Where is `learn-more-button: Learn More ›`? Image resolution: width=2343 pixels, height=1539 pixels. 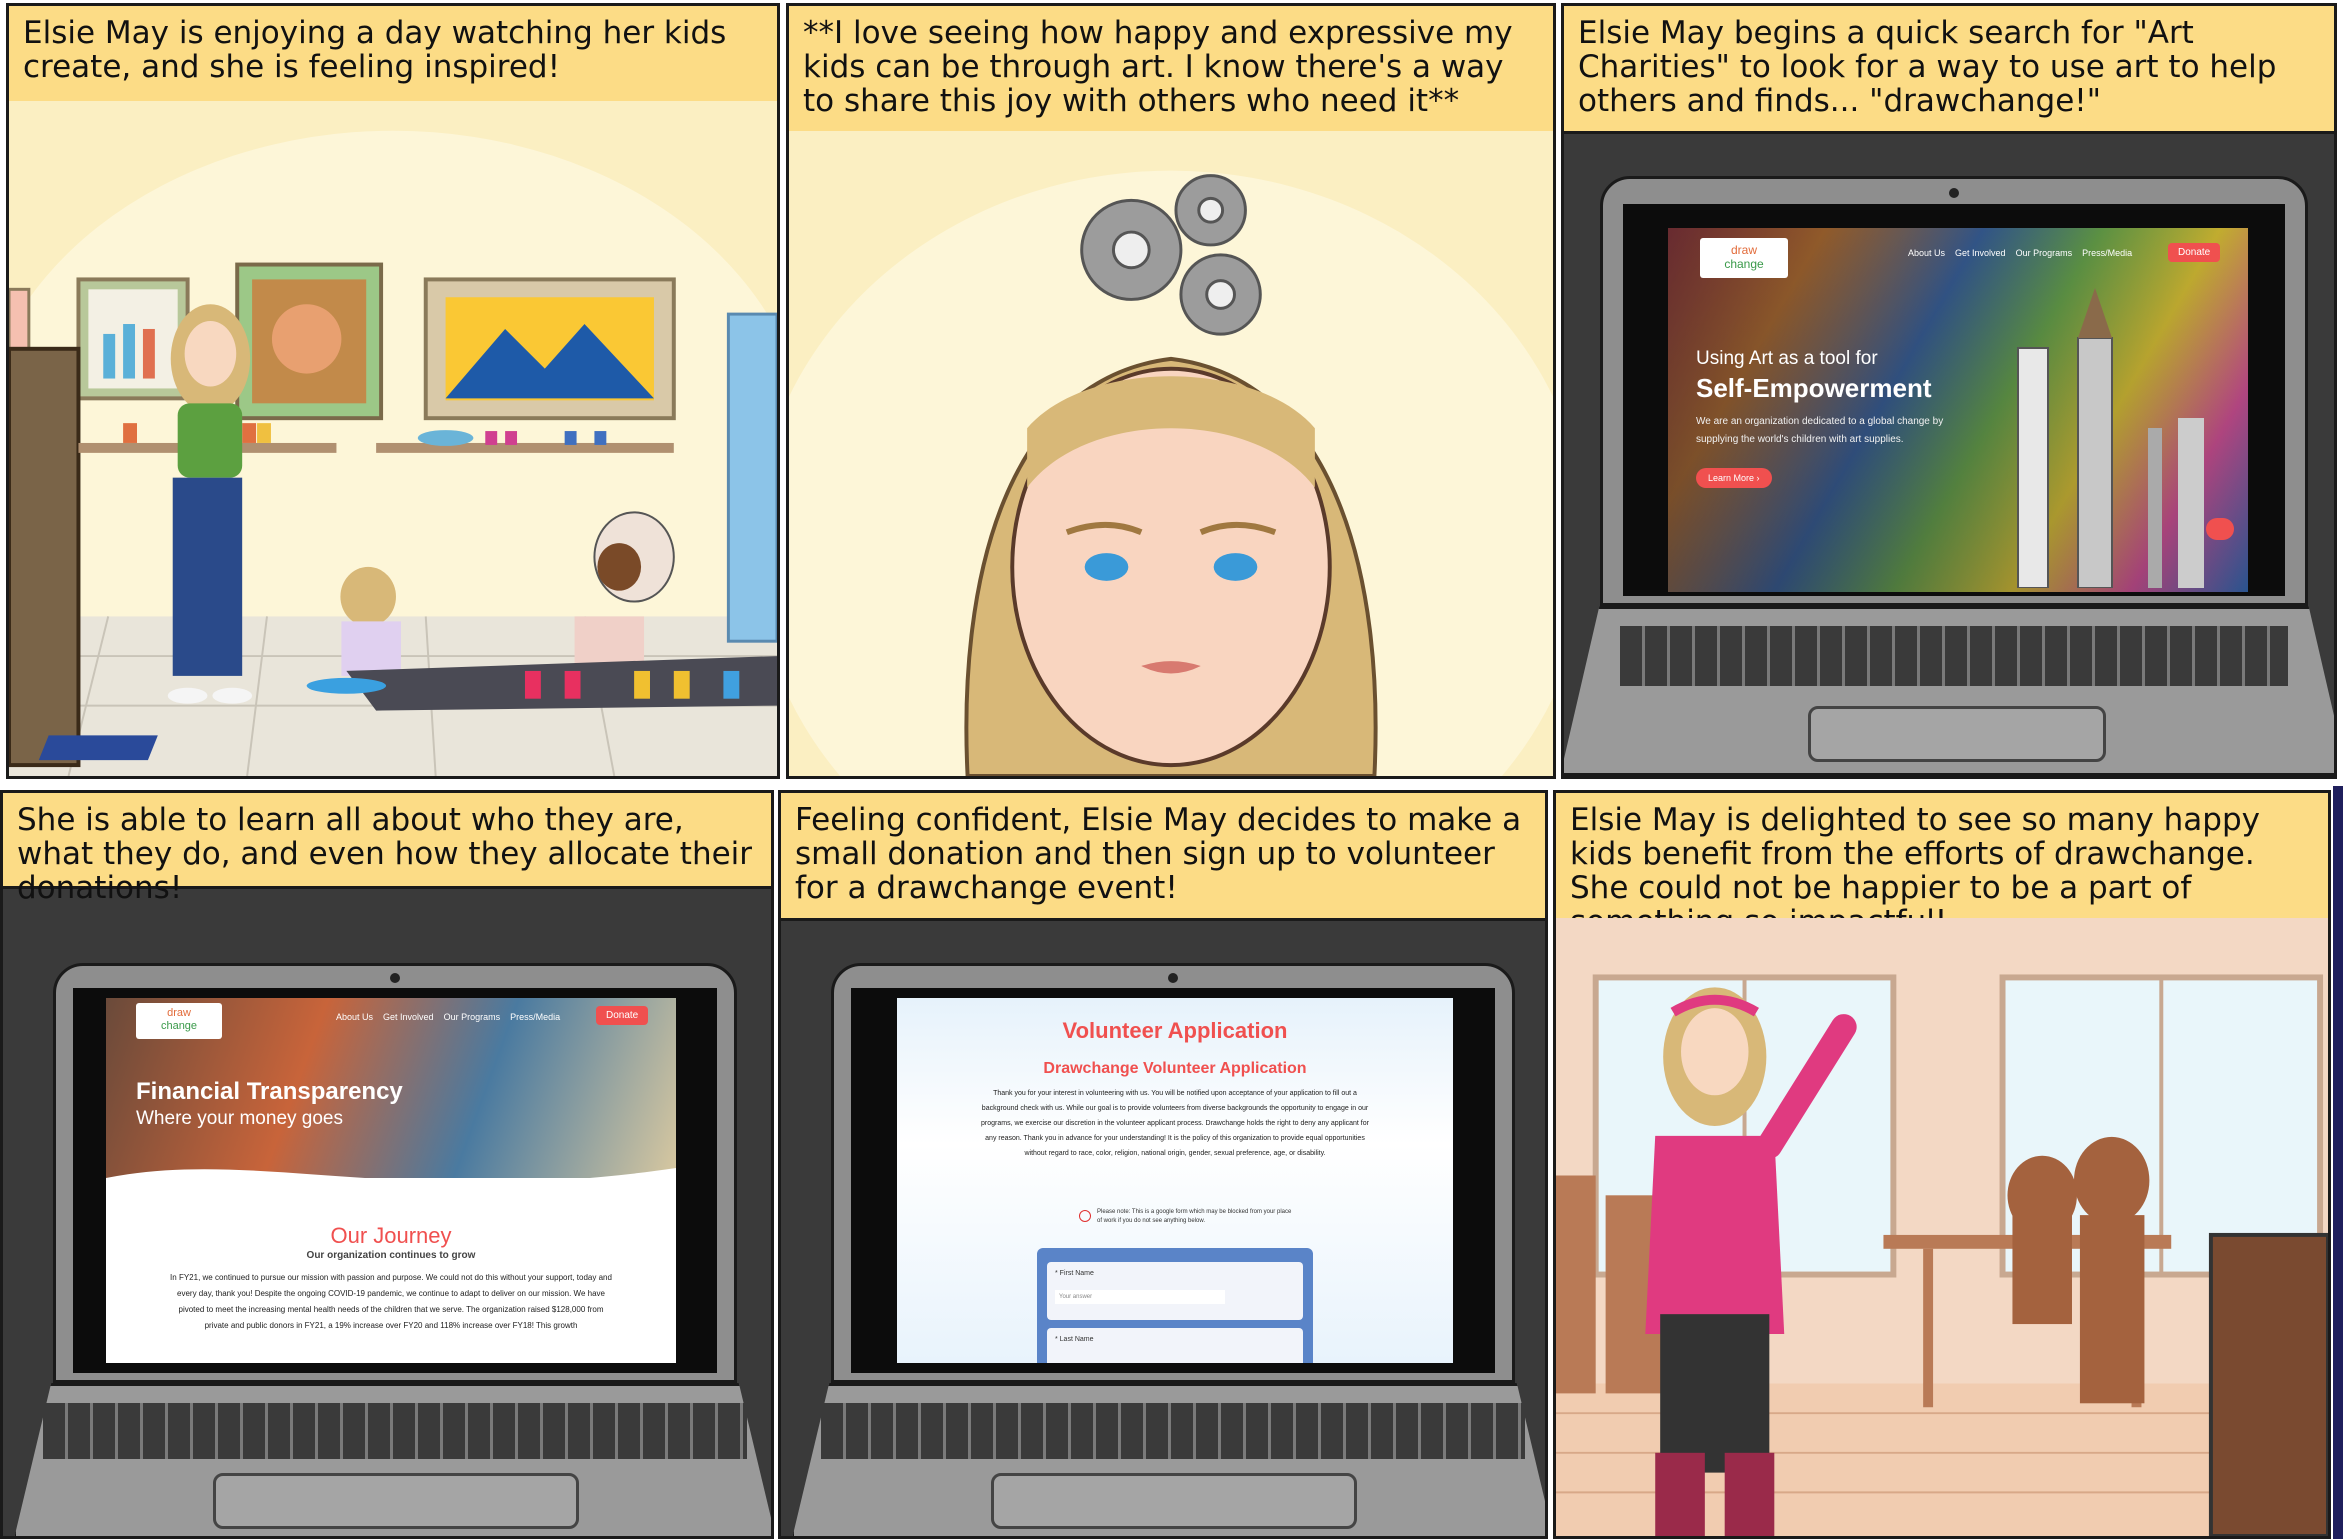
learn-more-button: Learn More › is located at coordinates (1734, 478).